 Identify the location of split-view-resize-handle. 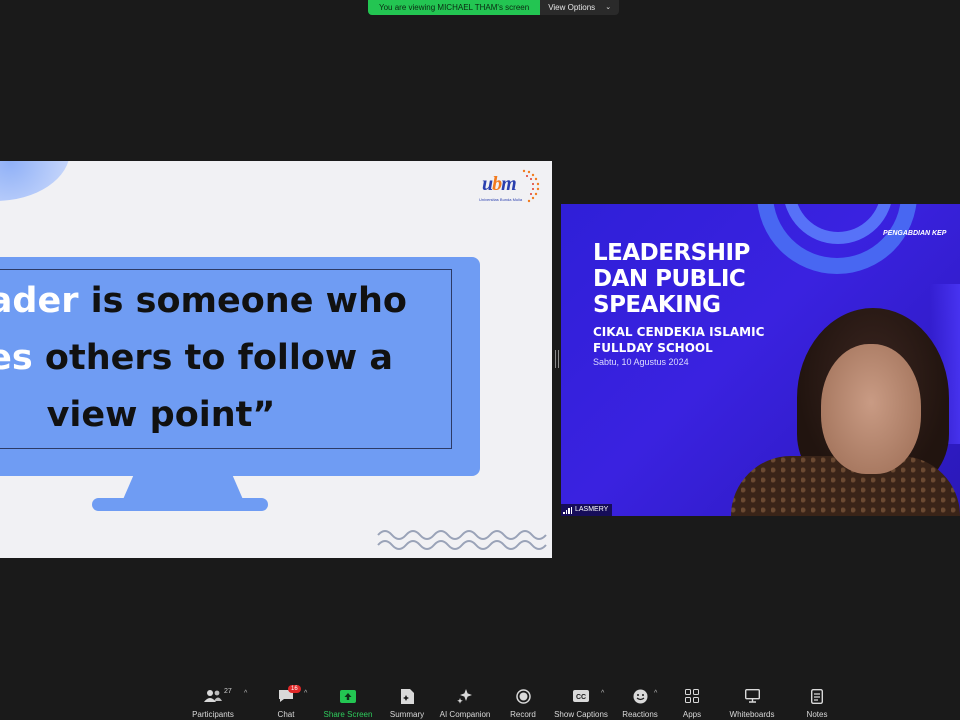
(557, 359).